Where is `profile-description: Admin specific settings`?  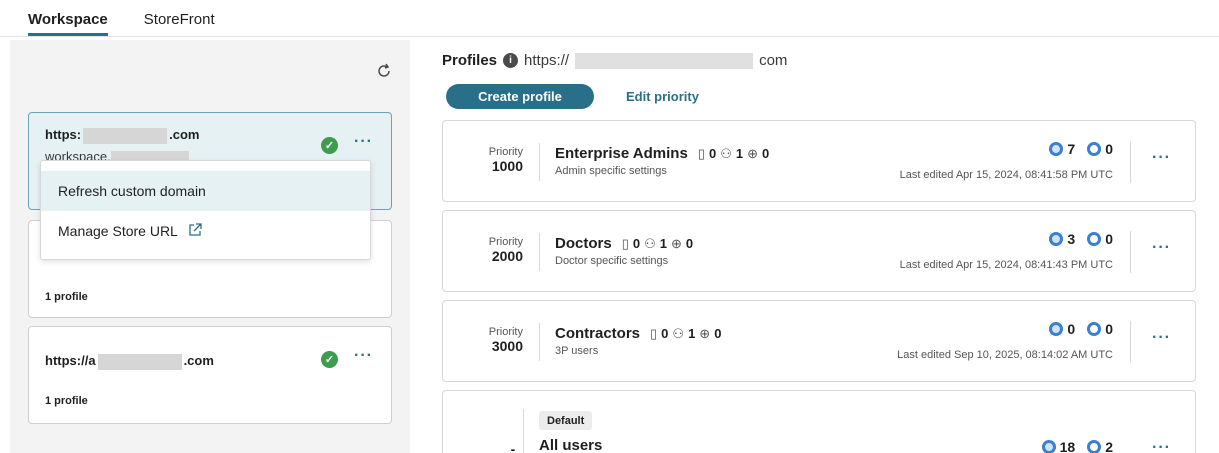
profile-description: Admin specific settings is located at coordinates (611, 171).